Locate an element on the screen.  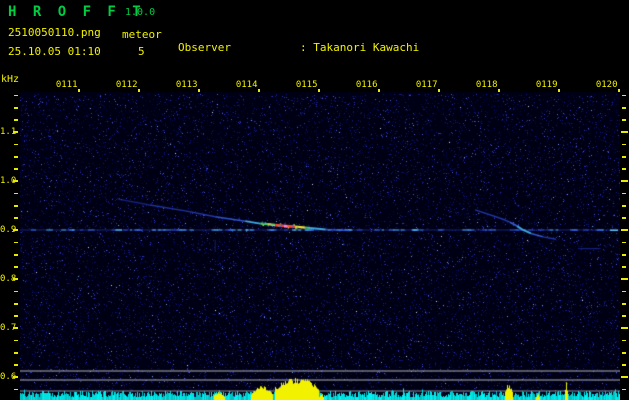
time-tick-label: 0119 is located at coordinates (546, 85).